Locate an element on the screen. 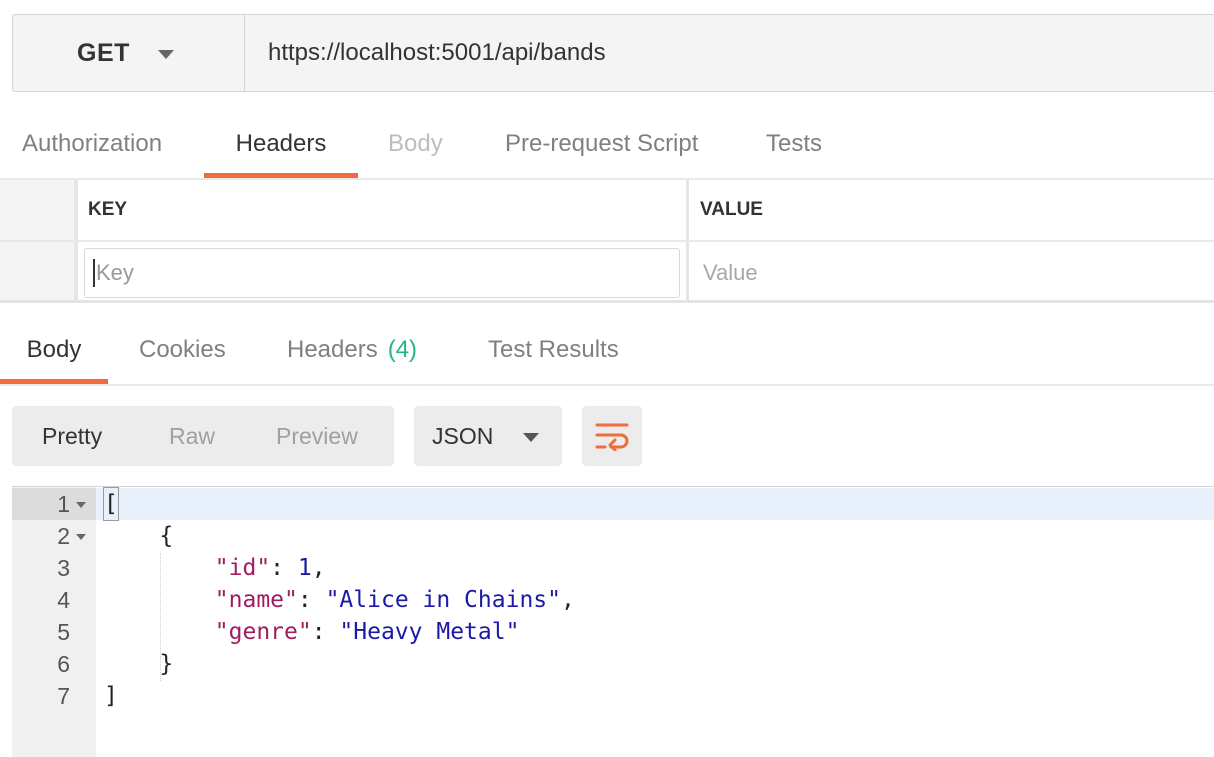 The image size is (1214, 757). text-cursor is located at coordinates (94, 273).